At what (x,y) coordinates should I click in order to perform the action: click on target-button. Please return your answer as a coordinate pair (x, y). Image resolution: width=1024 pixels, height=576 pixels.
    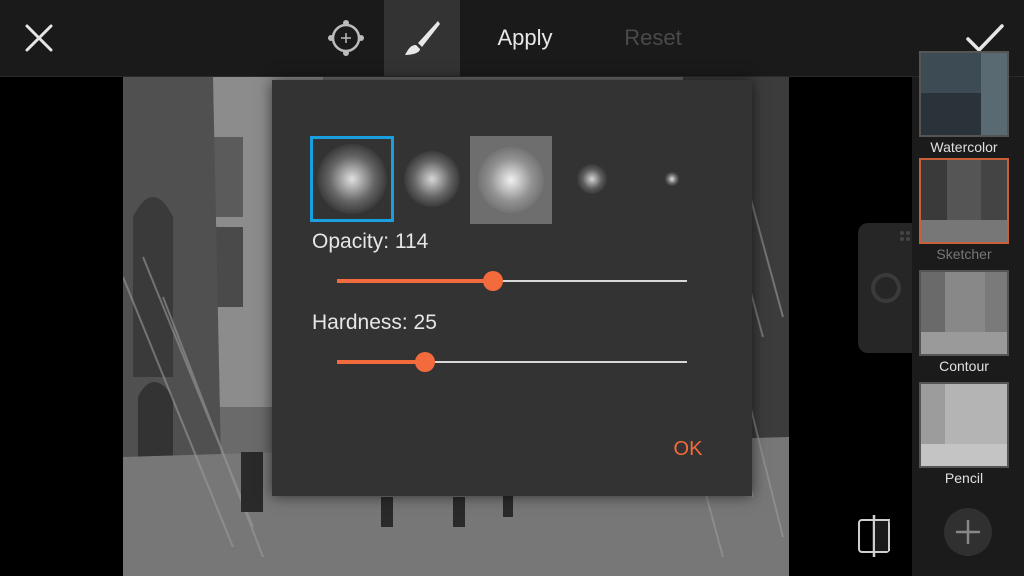
    Looking at the image, I should click on (346, 38).